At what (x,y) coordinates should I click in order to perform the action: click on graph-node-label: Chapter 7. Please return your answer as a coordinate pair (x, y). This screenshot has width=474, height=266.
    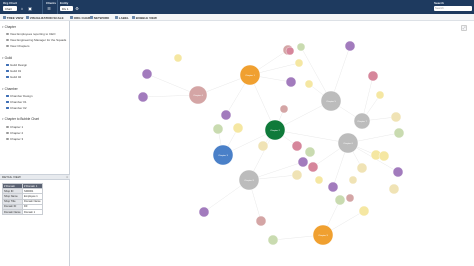
    Looking at the image, I should click on (362, 121).